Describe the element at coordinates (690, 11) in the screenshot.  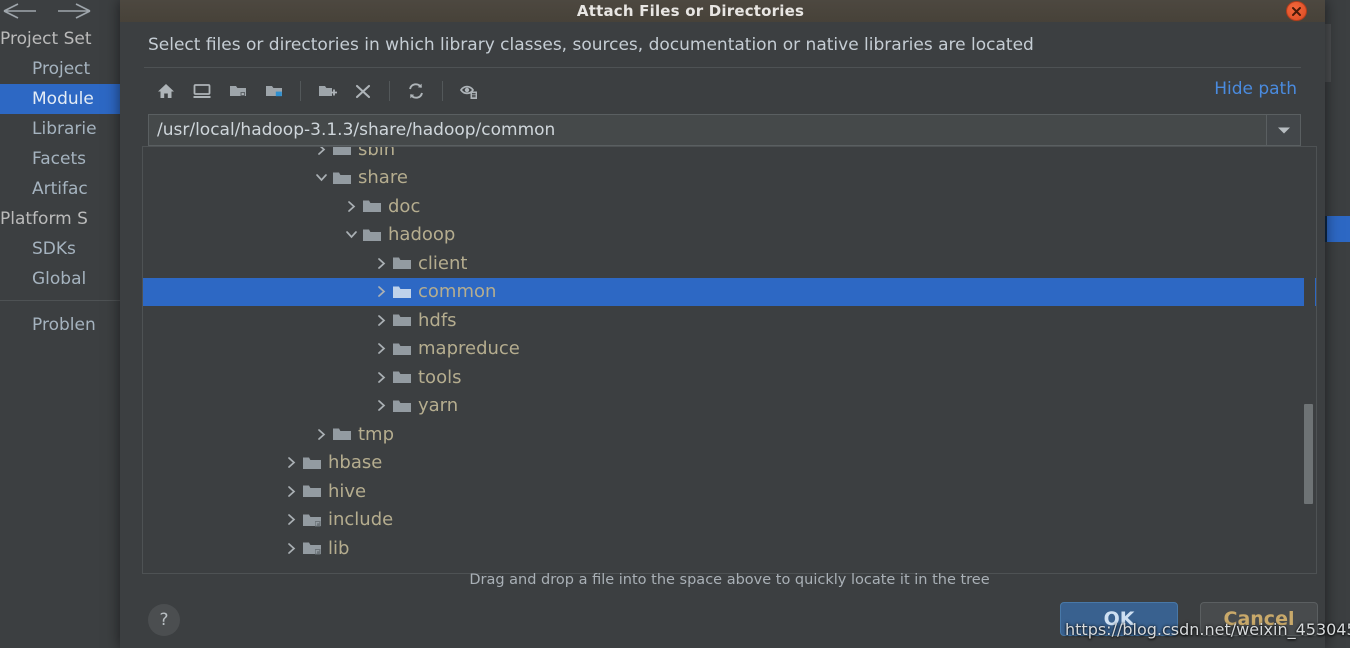
I see `dialog-title: Attach Files or Directories` at that location.